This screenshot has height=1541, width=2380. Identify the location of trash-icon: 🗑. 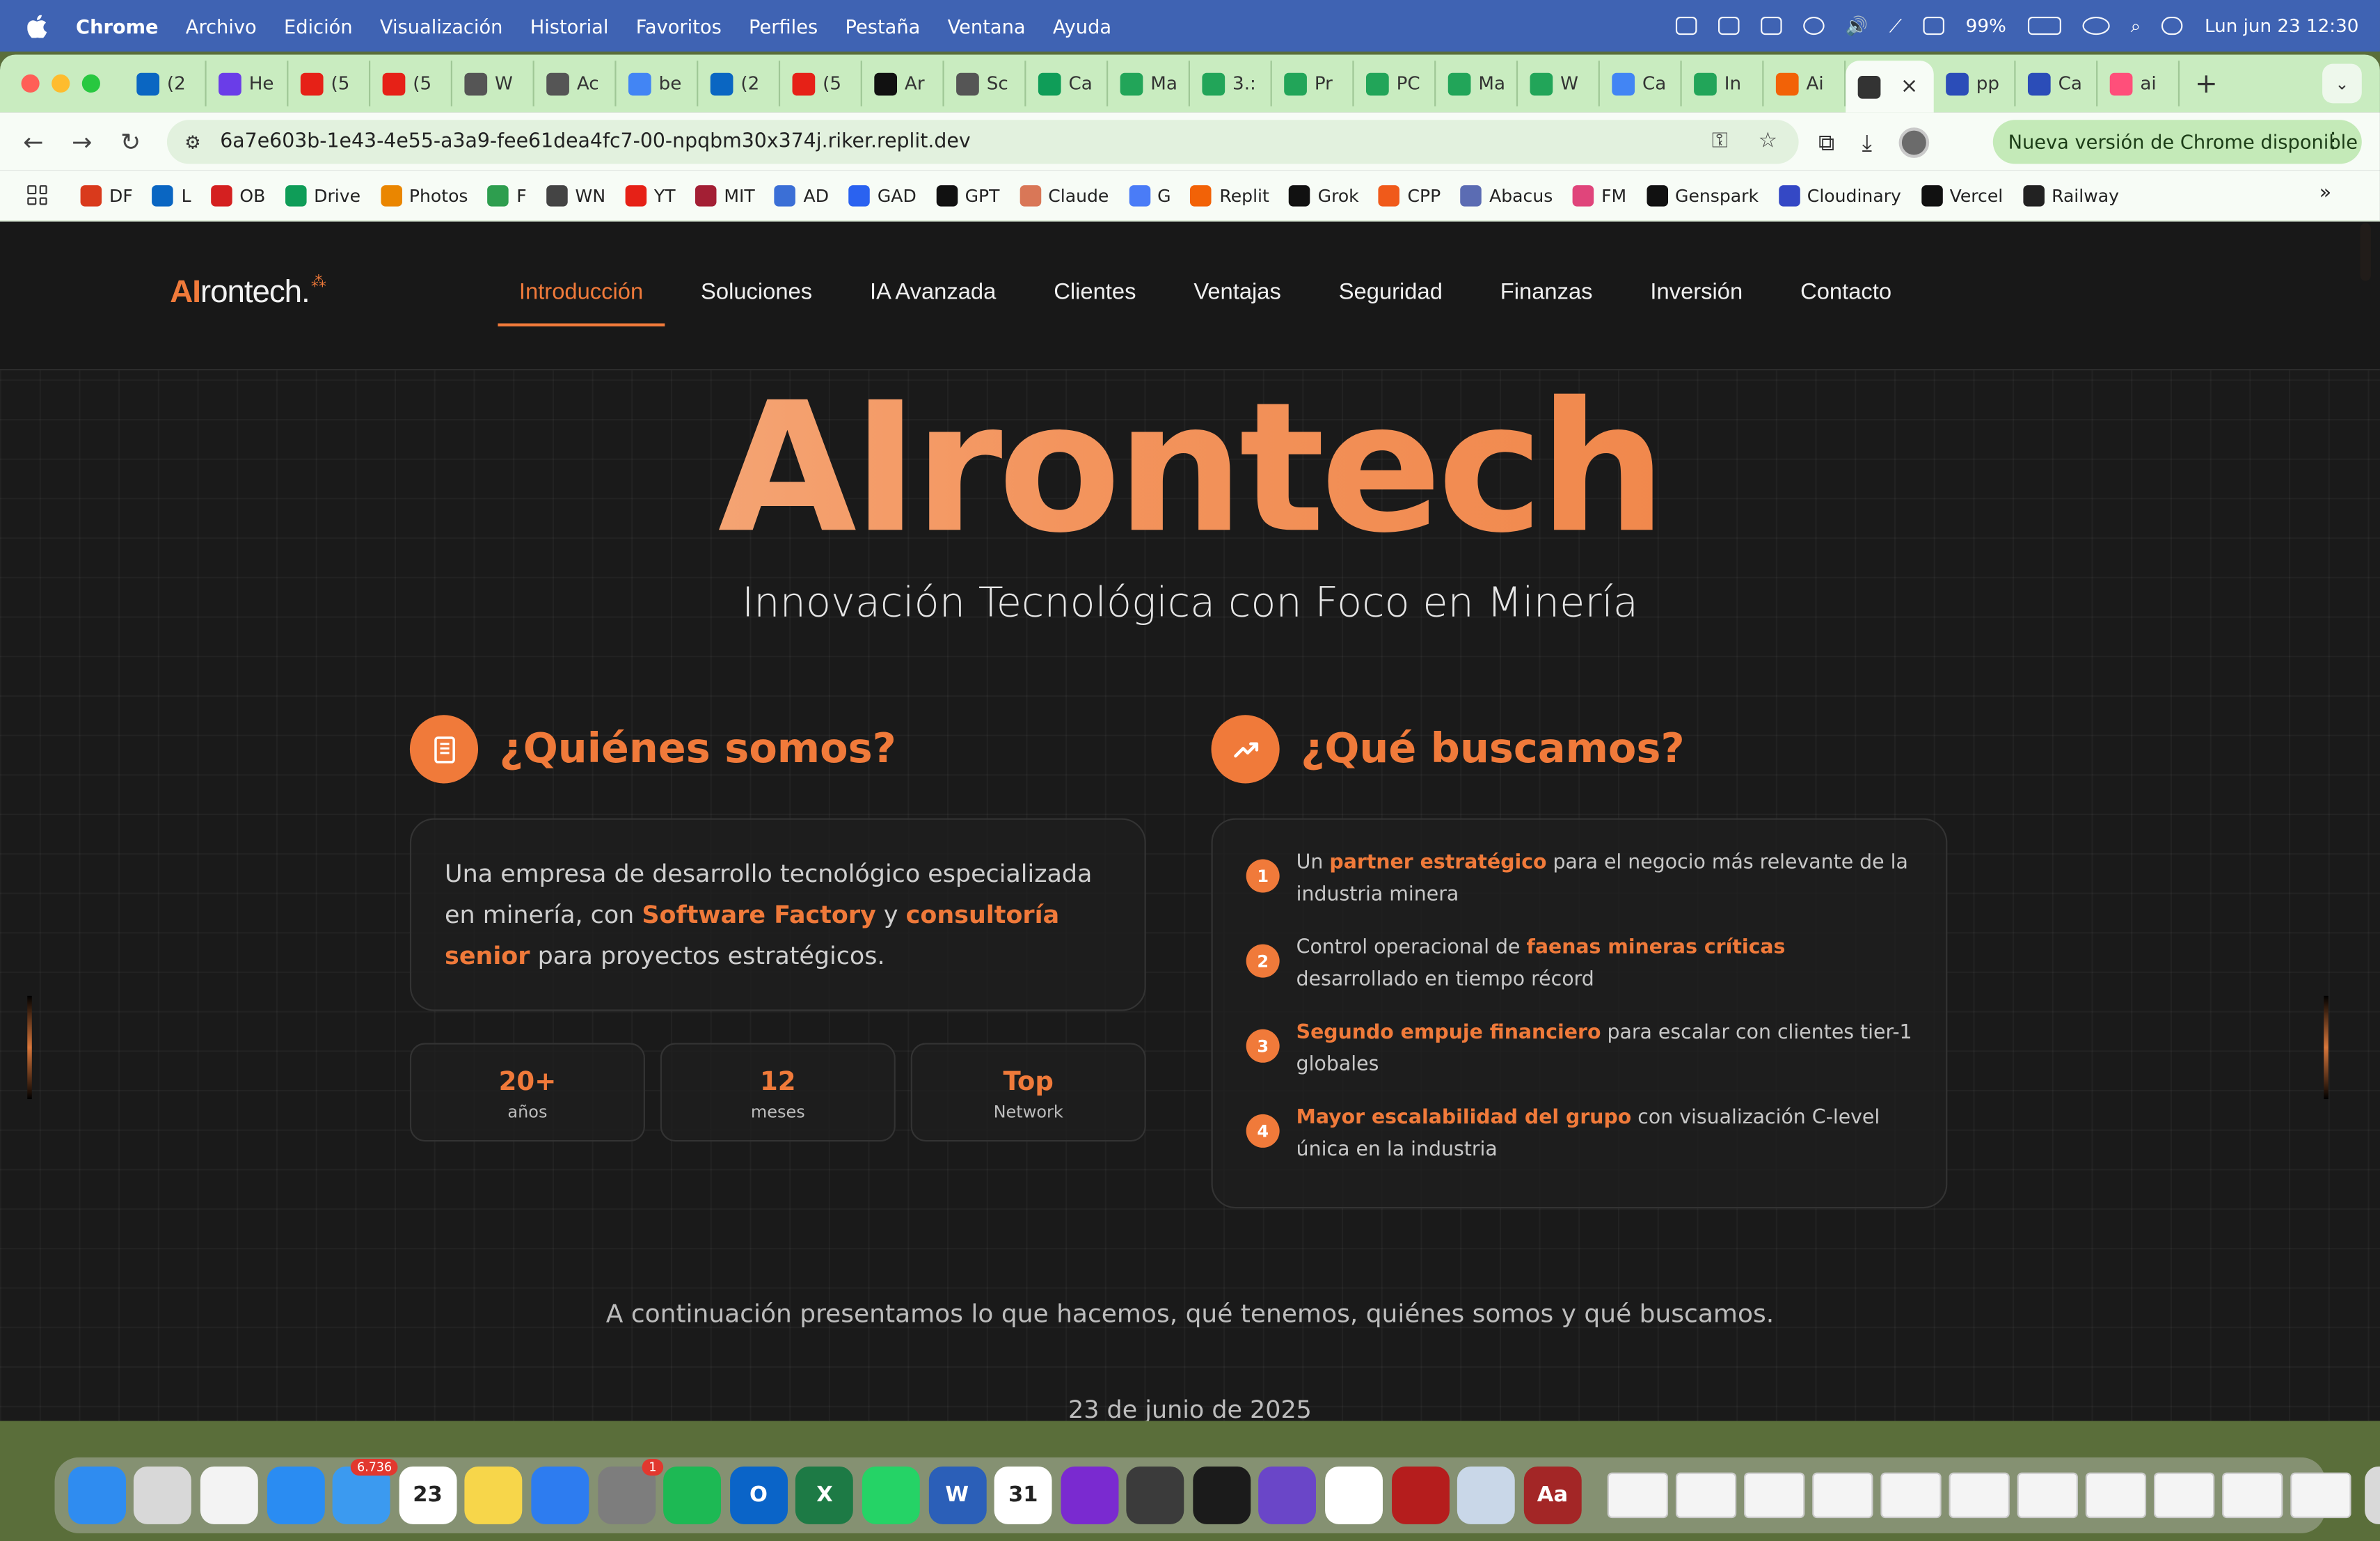
(2372, 1495).